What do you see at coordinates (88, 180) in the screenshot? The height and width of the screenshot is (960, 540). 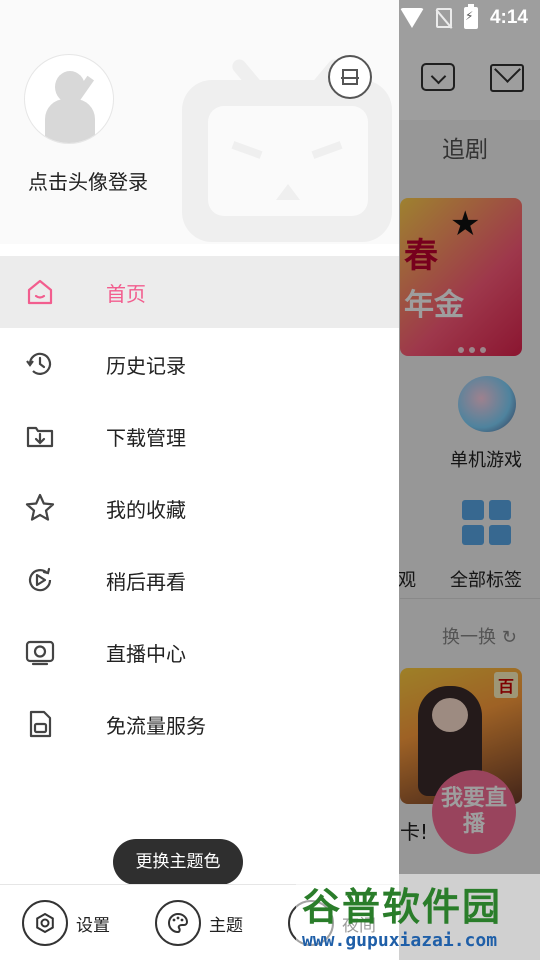 I see `login-prompt: 点击头像登录` at bounding box center [88, 180].